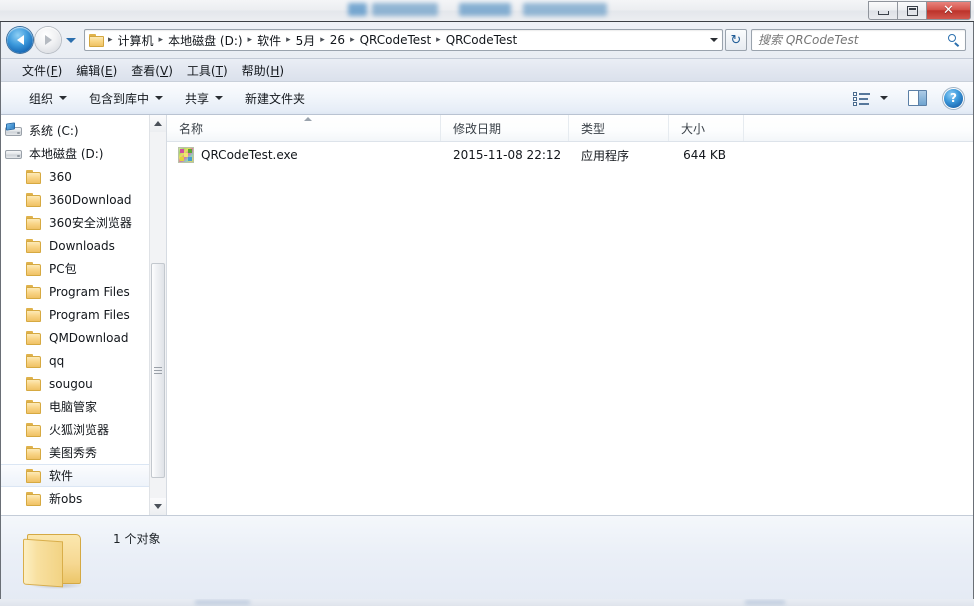 The image size is (974, 606). What do you see at coordinates (136, 40) in the screenshot?
I see `breadcrumb-item-computer: 计算机` at bounding box center [136, 40].